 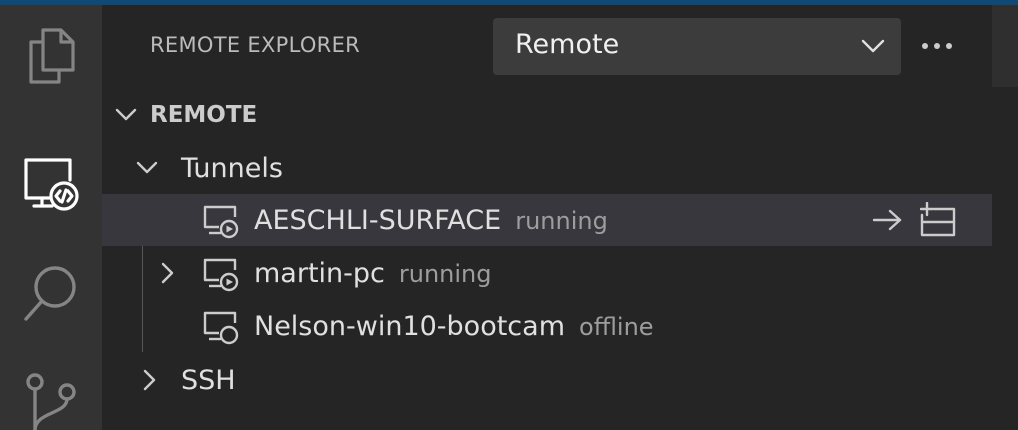 I want to click on remote-explorer-icon, so click(x=51, y=184).